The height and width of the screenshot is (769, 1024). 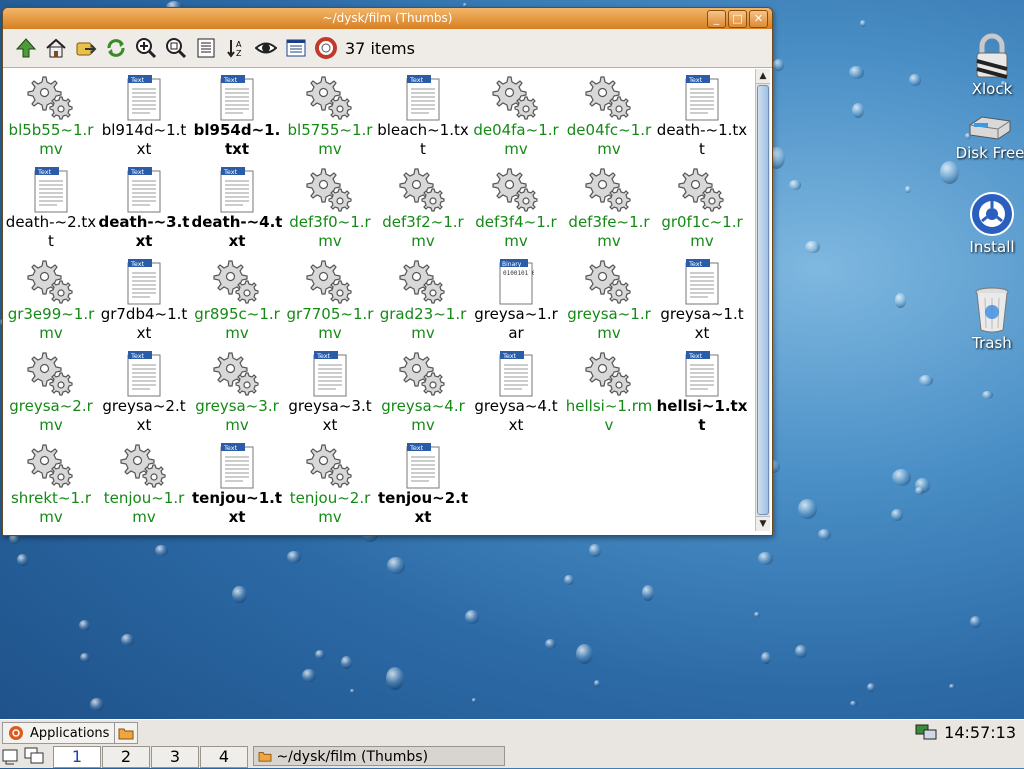 I want to click on file-item: shrekt~1.rmv, so click(x=51, y=485).